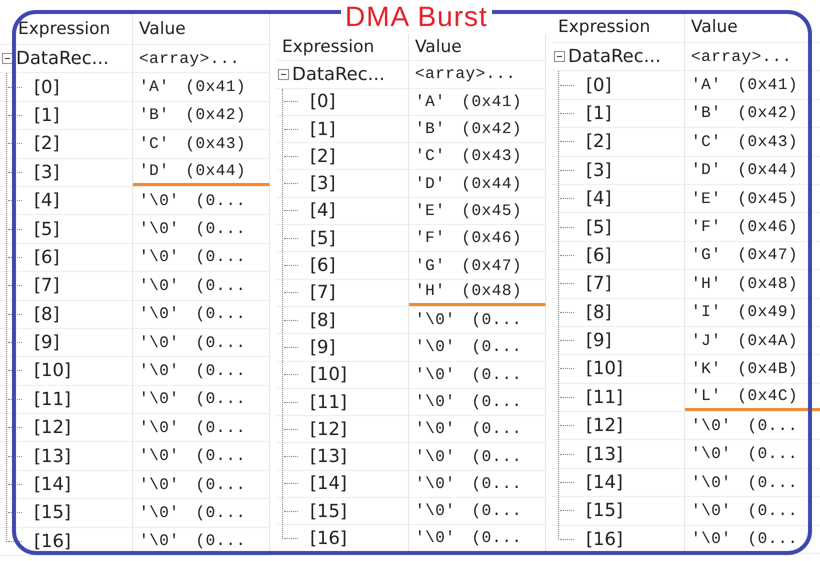 The width and height of the screenshot is (820, 561). What do you see at coordinates (201, 172) in the screenshot?
I see `value-cell: 'D' (0x44)` at bounding box center [201, 172].